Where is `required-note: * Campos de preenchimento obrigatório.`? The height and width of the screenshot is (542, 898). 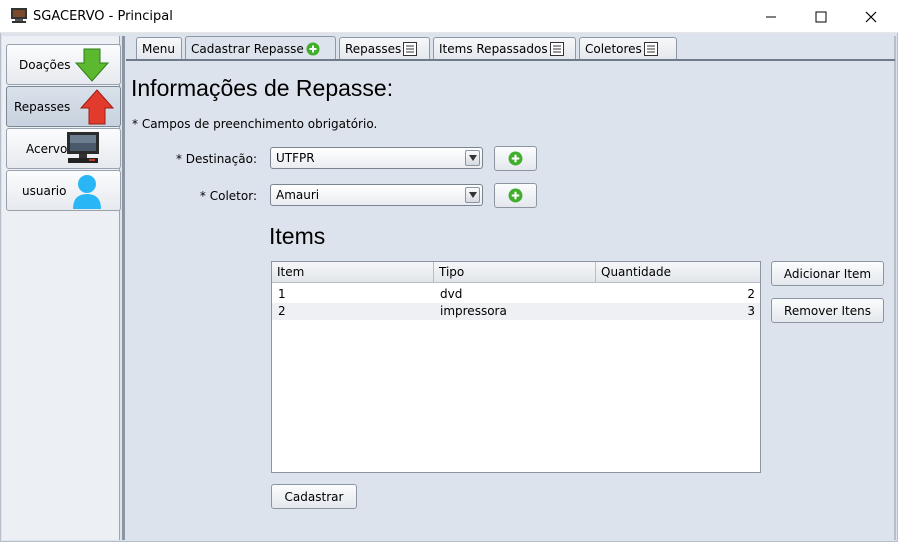
required-note: * Campos de preenchimento obrigatório. is located at coordinates (255, 124).